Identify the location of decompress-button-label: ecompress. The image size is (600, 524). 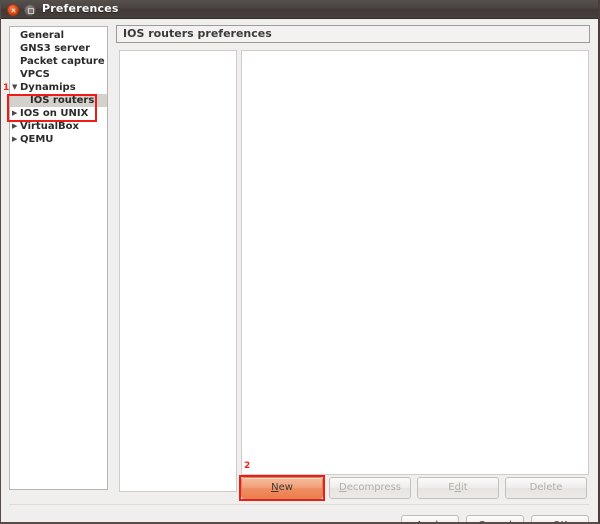
(374, 487).